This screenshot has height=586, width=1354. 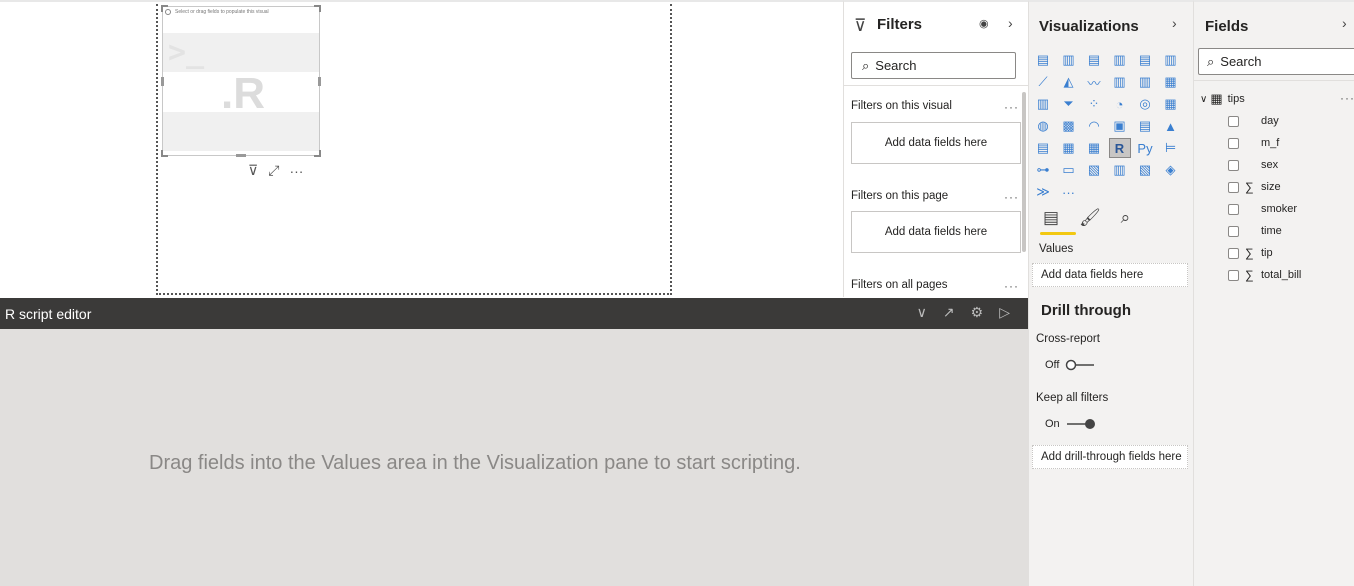 I want to click on slicer-icon: ▤, so click(x=1043, y=148).